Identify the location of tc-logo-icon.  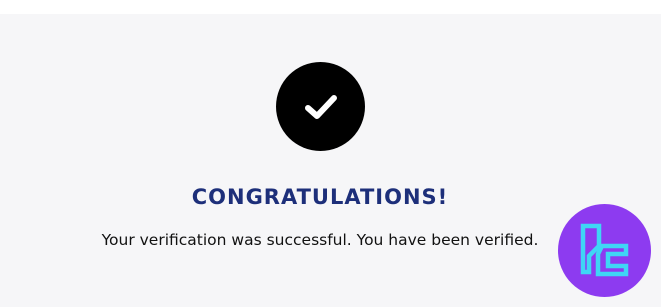
(604, 250).